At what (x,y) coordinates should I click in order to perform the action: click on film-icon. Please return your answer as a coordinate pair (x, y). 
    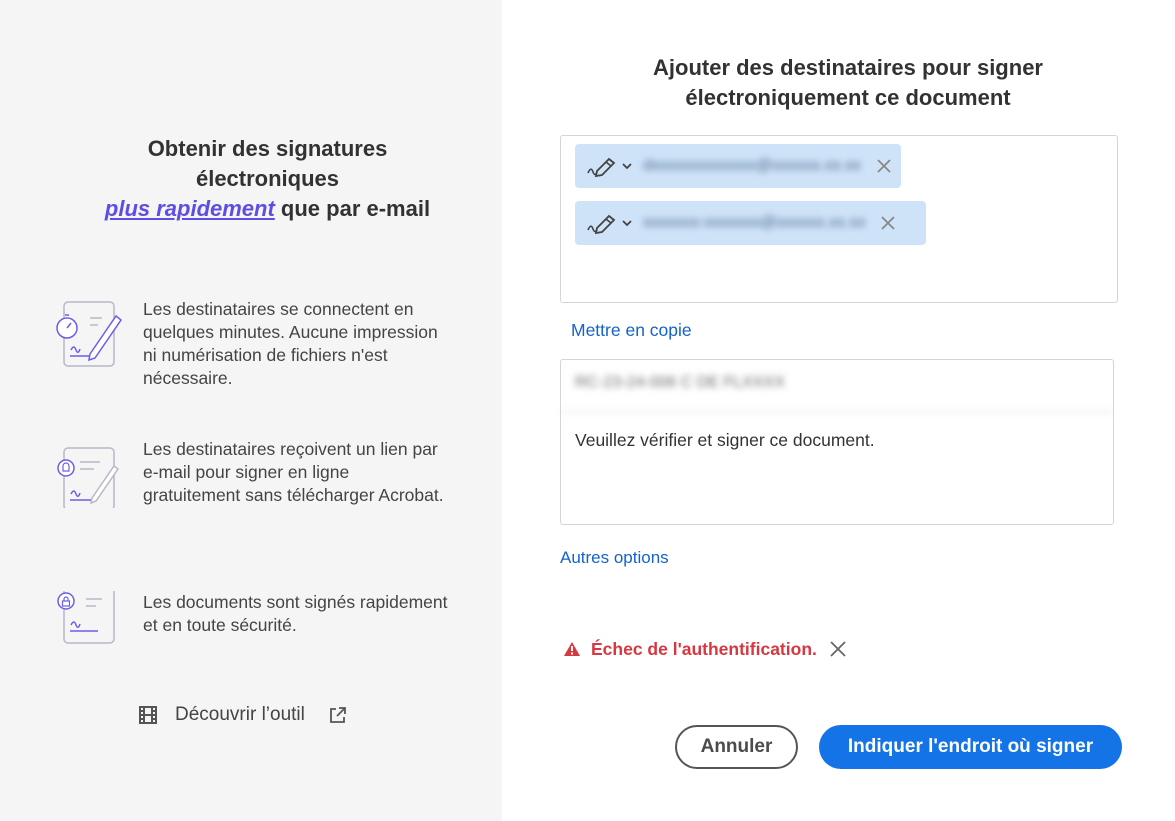
    Looking at the image, I should click on (148, 715).